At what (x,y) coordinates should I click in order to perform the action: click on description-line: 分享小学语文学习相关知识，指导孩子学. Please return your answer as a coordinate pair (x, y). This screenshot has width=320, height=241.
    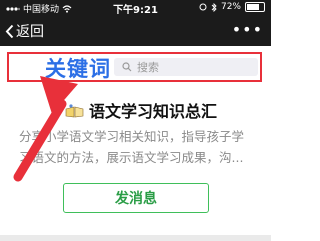
    Looking at the image, I should click on (132, 136).